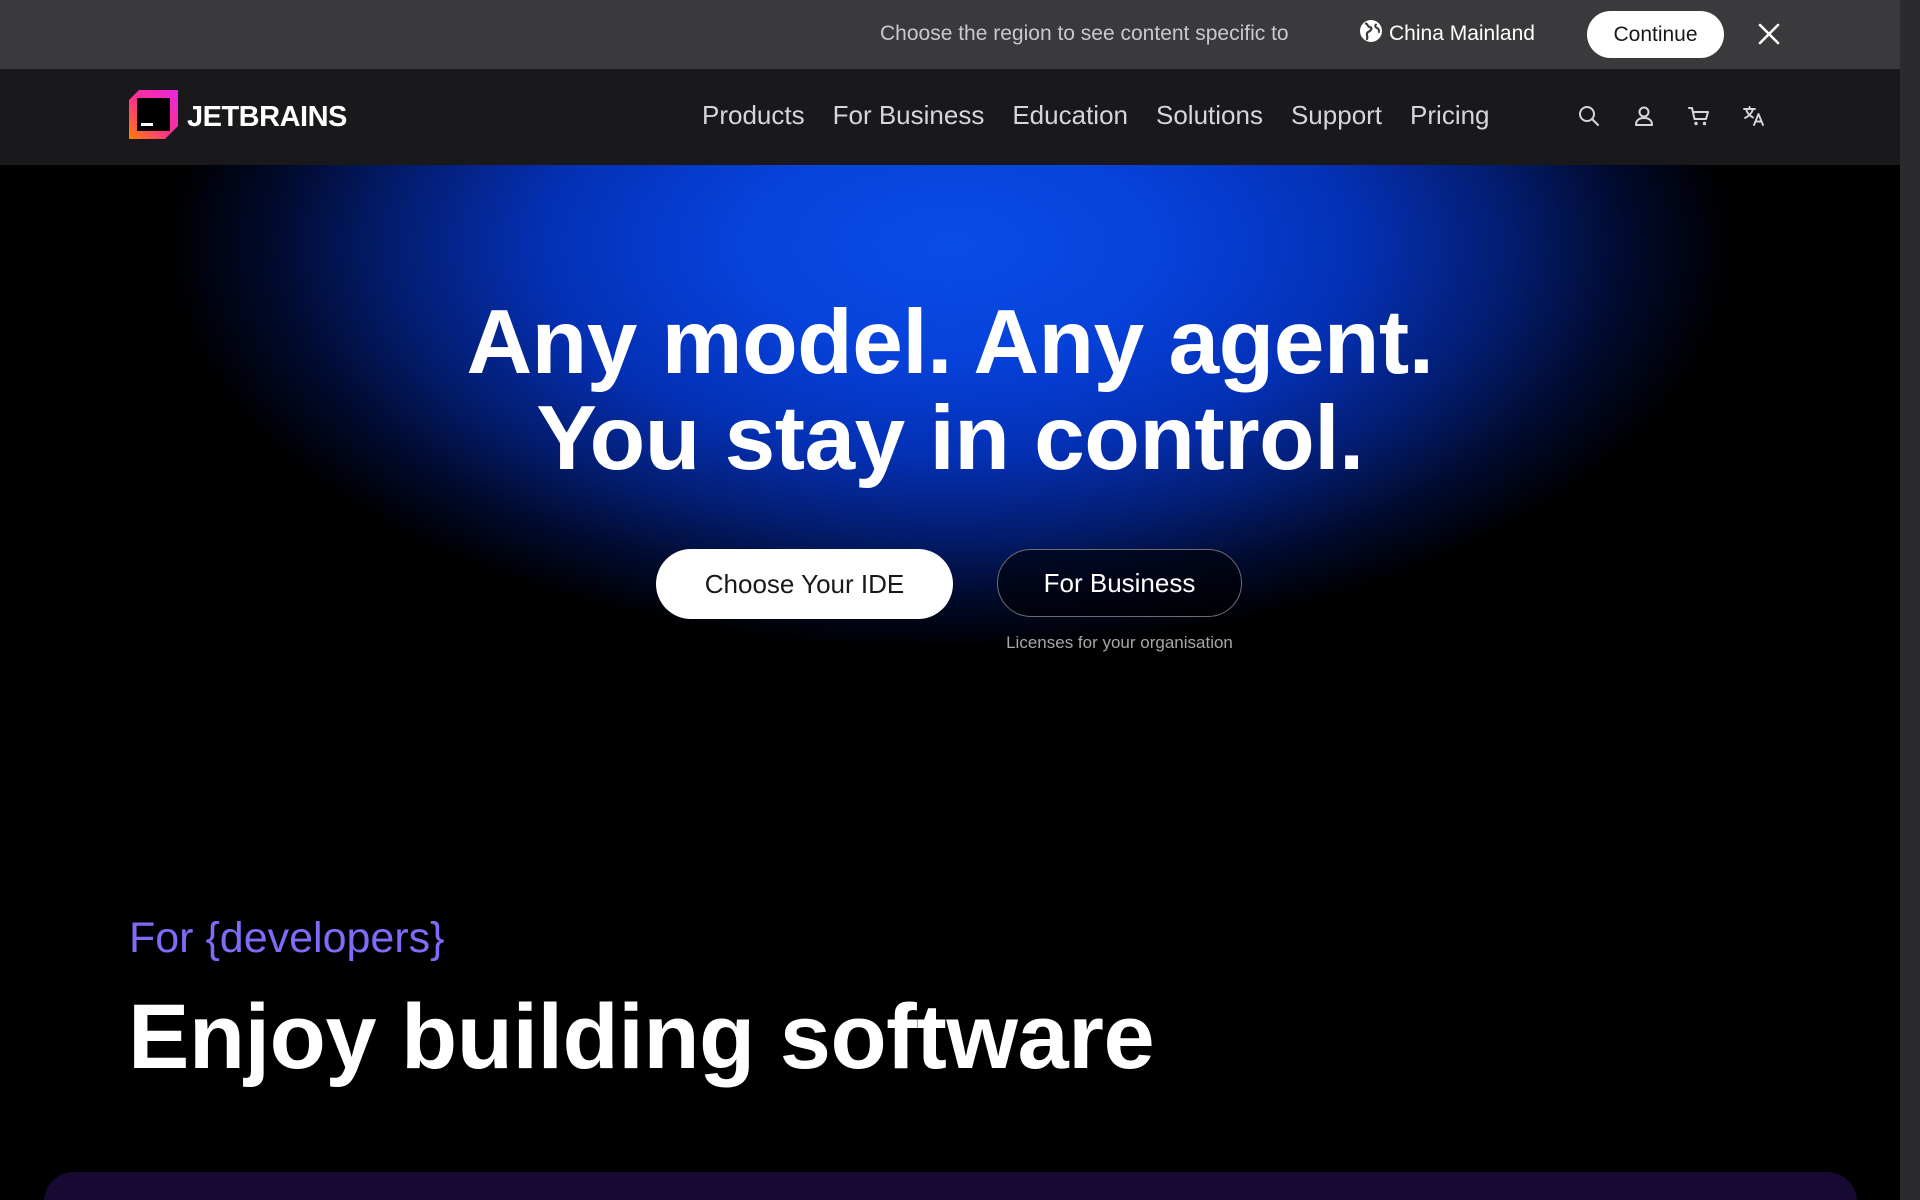 Image resolution: width=1920 pixels, height=1200 pixels. I want to click on close-icon, so click(1769, 34).